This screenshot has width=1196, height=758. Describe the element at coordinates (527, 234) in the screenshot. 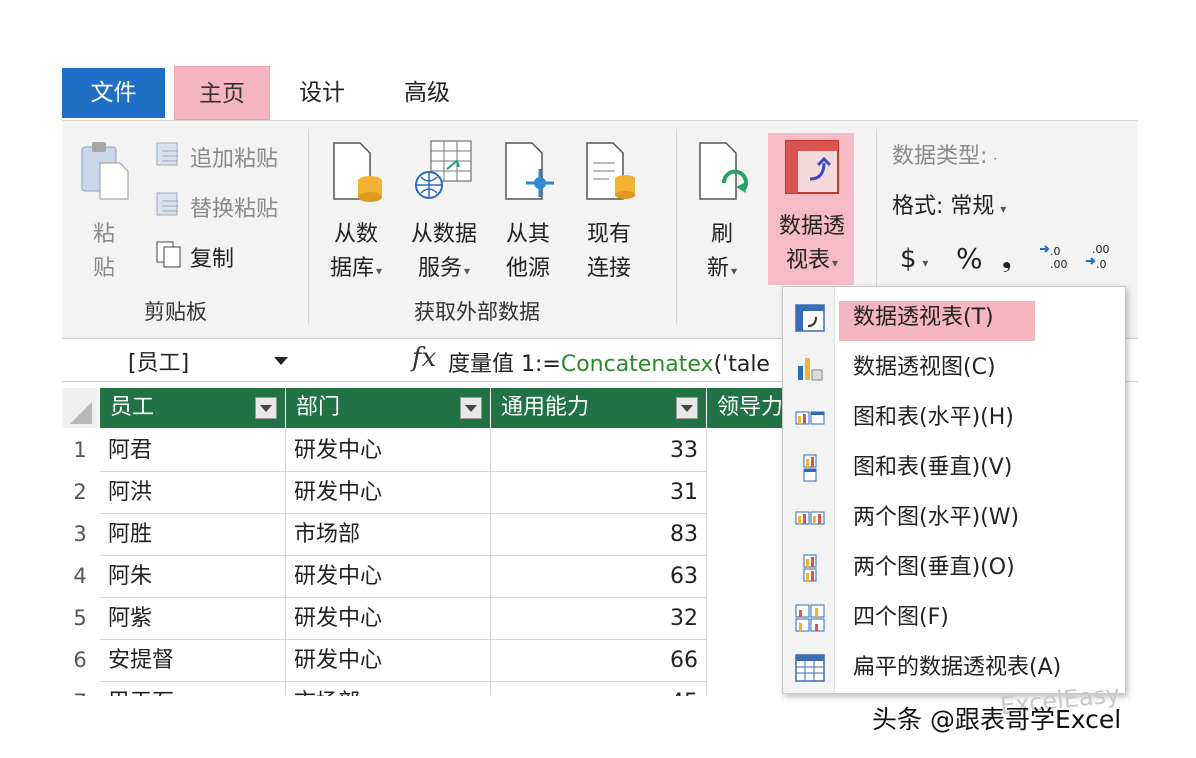

I see `from-other-label-1: 从其` at that location.